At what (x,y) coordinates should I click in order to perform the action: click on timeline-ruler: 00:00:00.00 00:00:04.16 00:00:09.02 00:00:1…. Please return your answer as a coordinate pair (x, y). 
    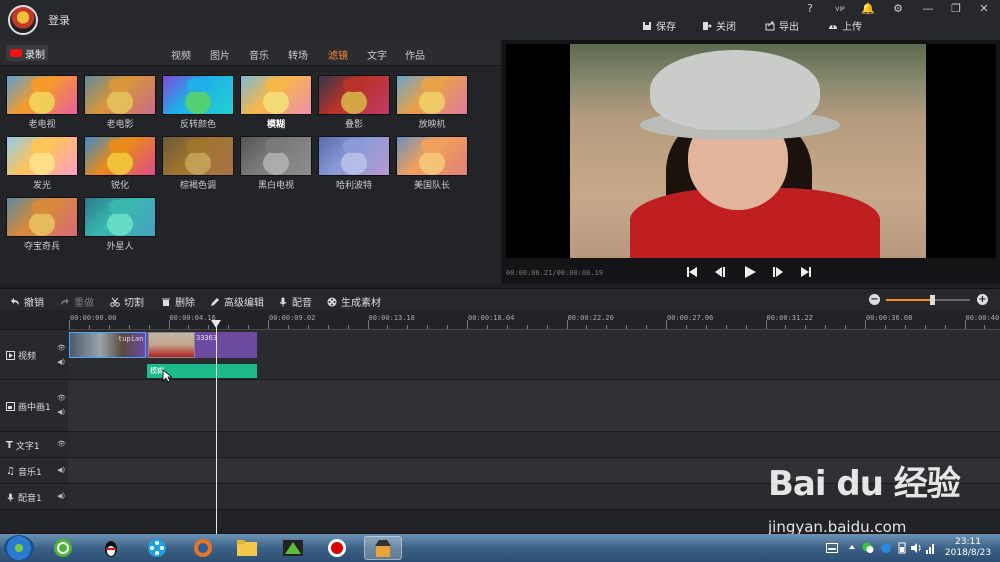
    Looking at the image, I should click on (534, 320).